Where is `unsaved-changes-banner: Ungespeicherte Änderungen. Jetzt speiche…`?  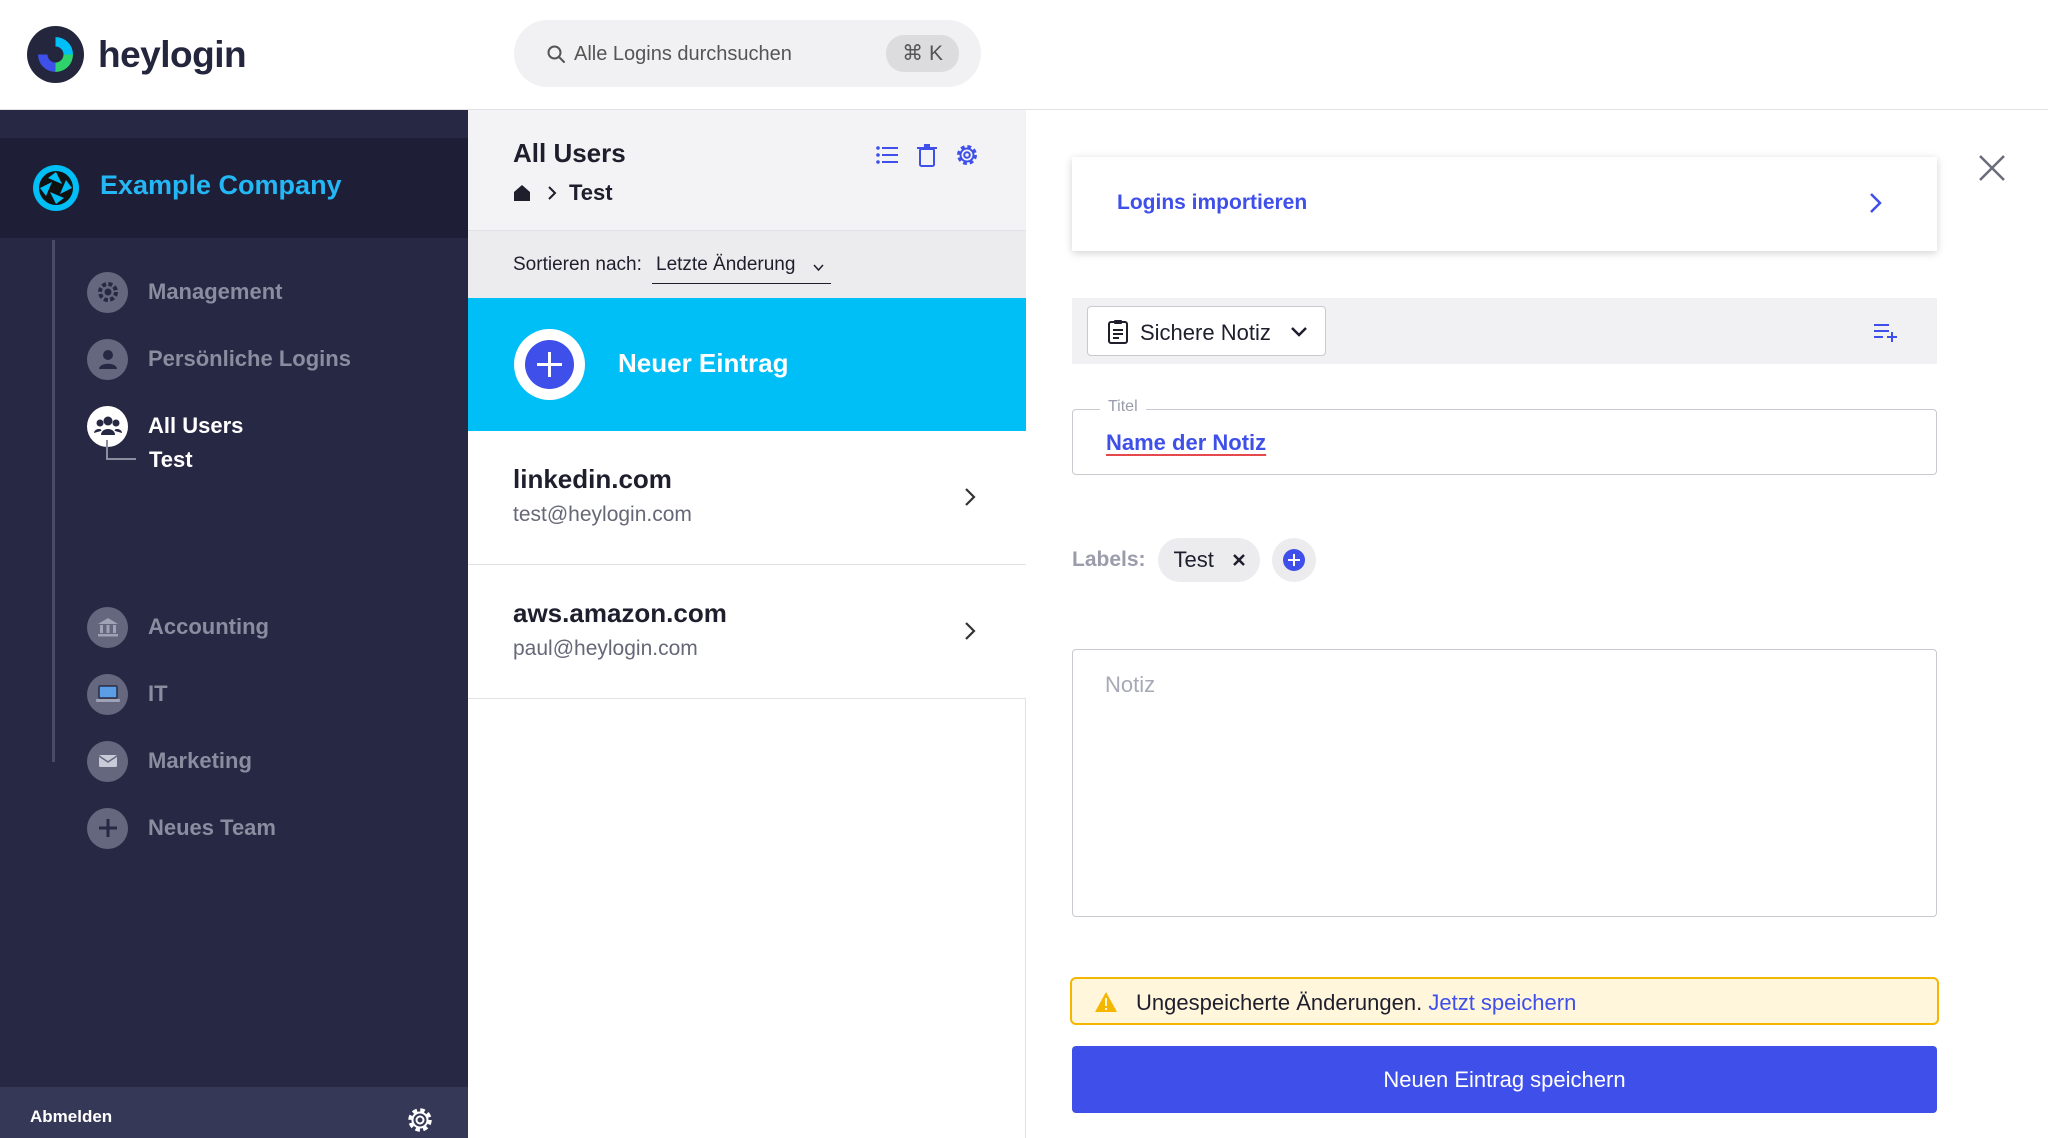 unsaved-changes-banner: Ungespeicherte Änderungen. Jetzt speiche… is located at coordinates (1504, 1001).